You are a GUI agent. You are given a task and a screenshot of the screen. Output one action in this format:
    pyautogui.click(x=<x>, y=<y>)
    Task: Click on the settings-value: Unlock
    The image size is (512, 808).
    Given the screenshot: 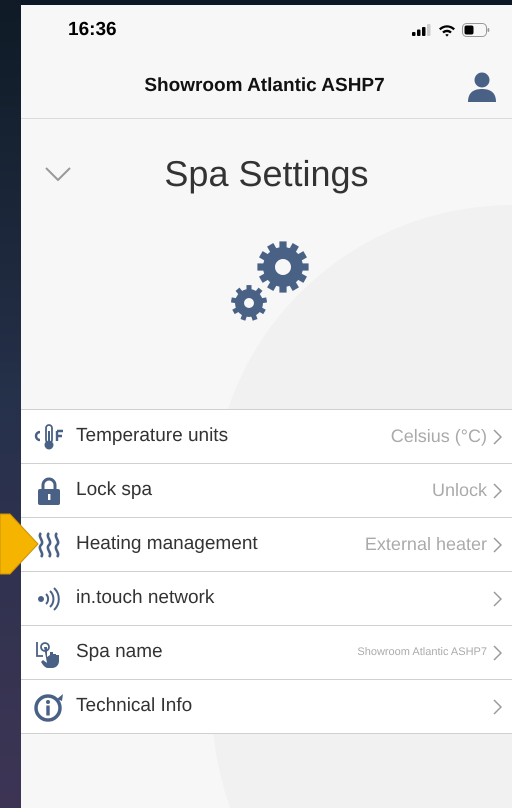 What is the action you would take?
    pyautogui.click(x=459, y=490)
    